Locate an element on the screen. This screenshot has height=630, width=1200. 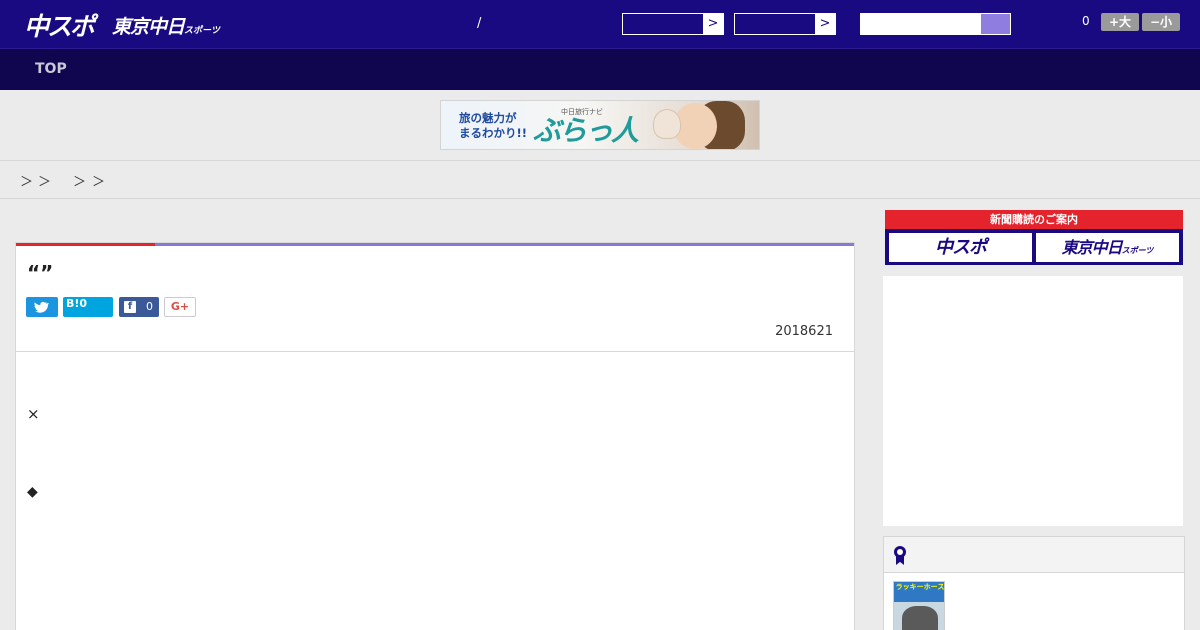
hatena-count: 0 is located at coordinates (83, 303).